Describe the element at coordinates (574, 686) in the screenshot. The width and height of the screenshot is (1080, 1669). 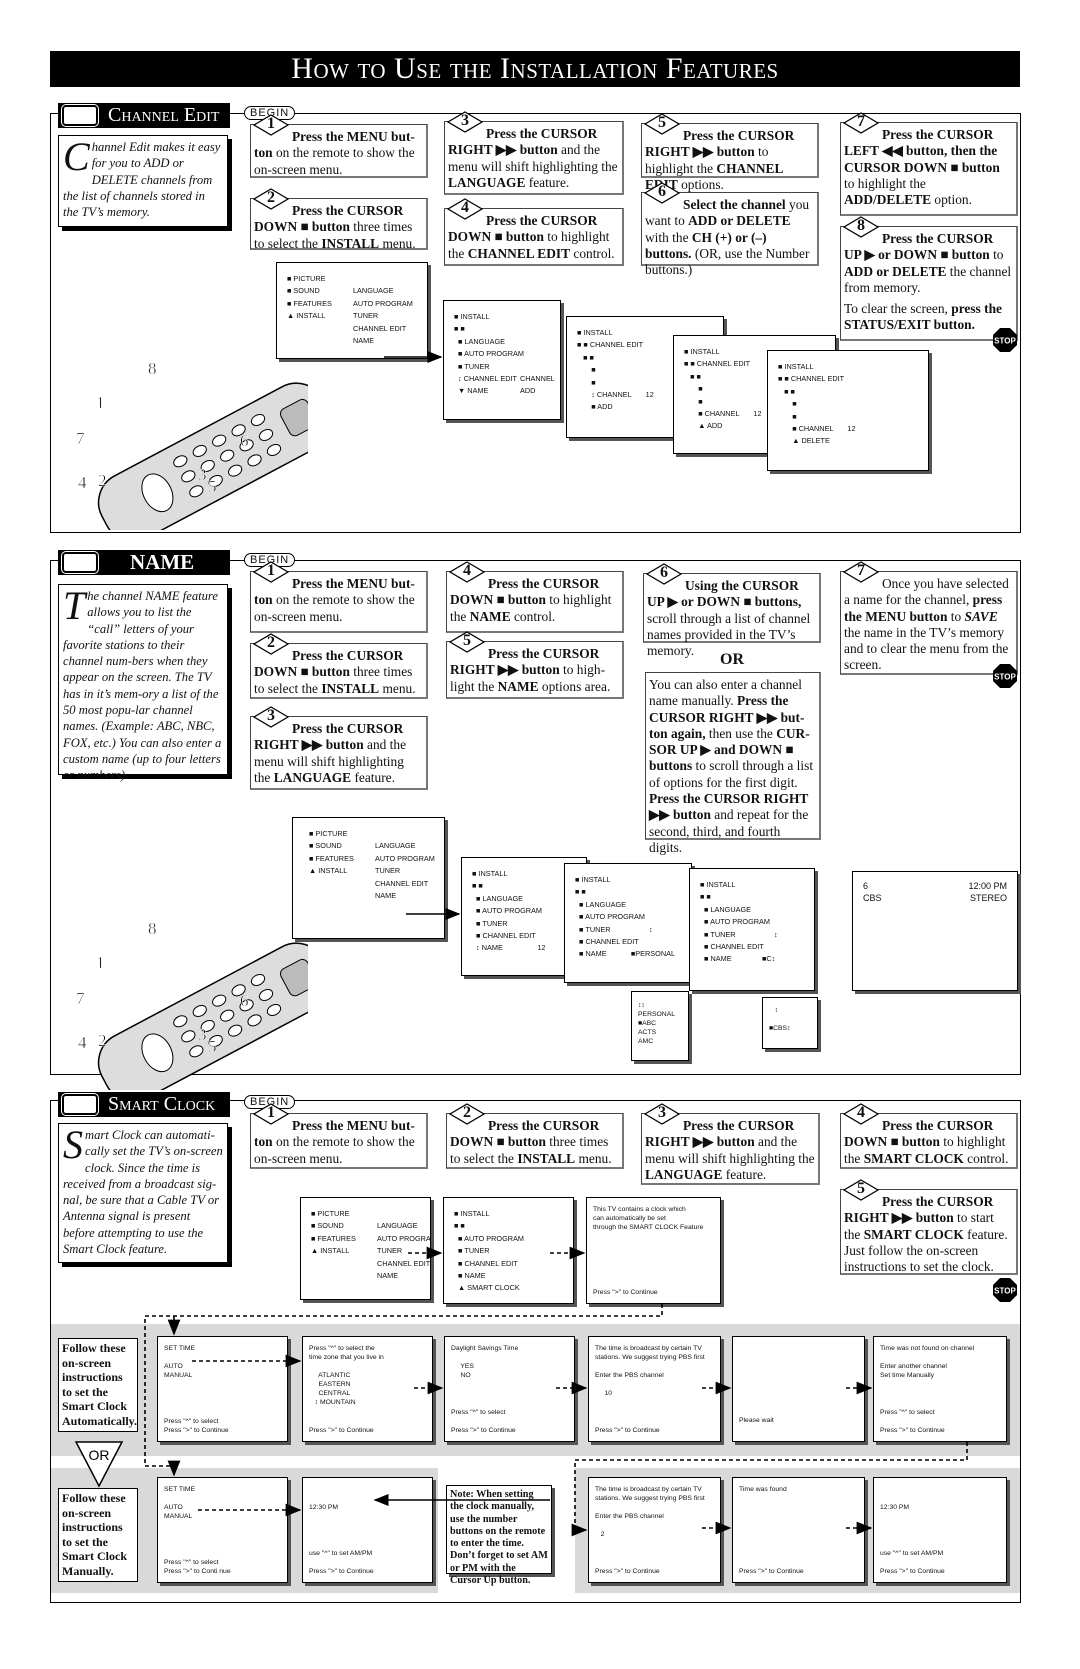
I see `text-segment: options area.` at that location.